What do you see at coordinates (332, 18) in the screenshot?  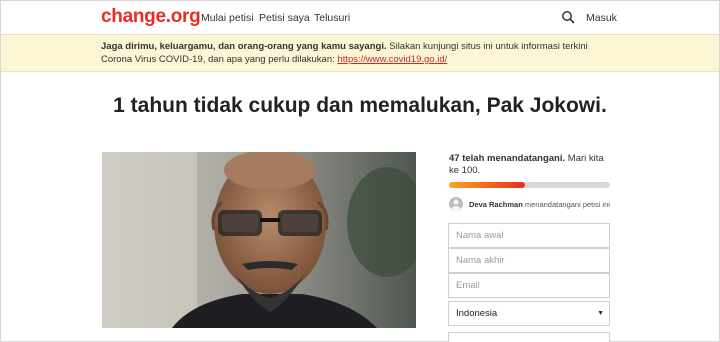 I see `nav-browse: Telusuri` at bounding box center [332, 18].